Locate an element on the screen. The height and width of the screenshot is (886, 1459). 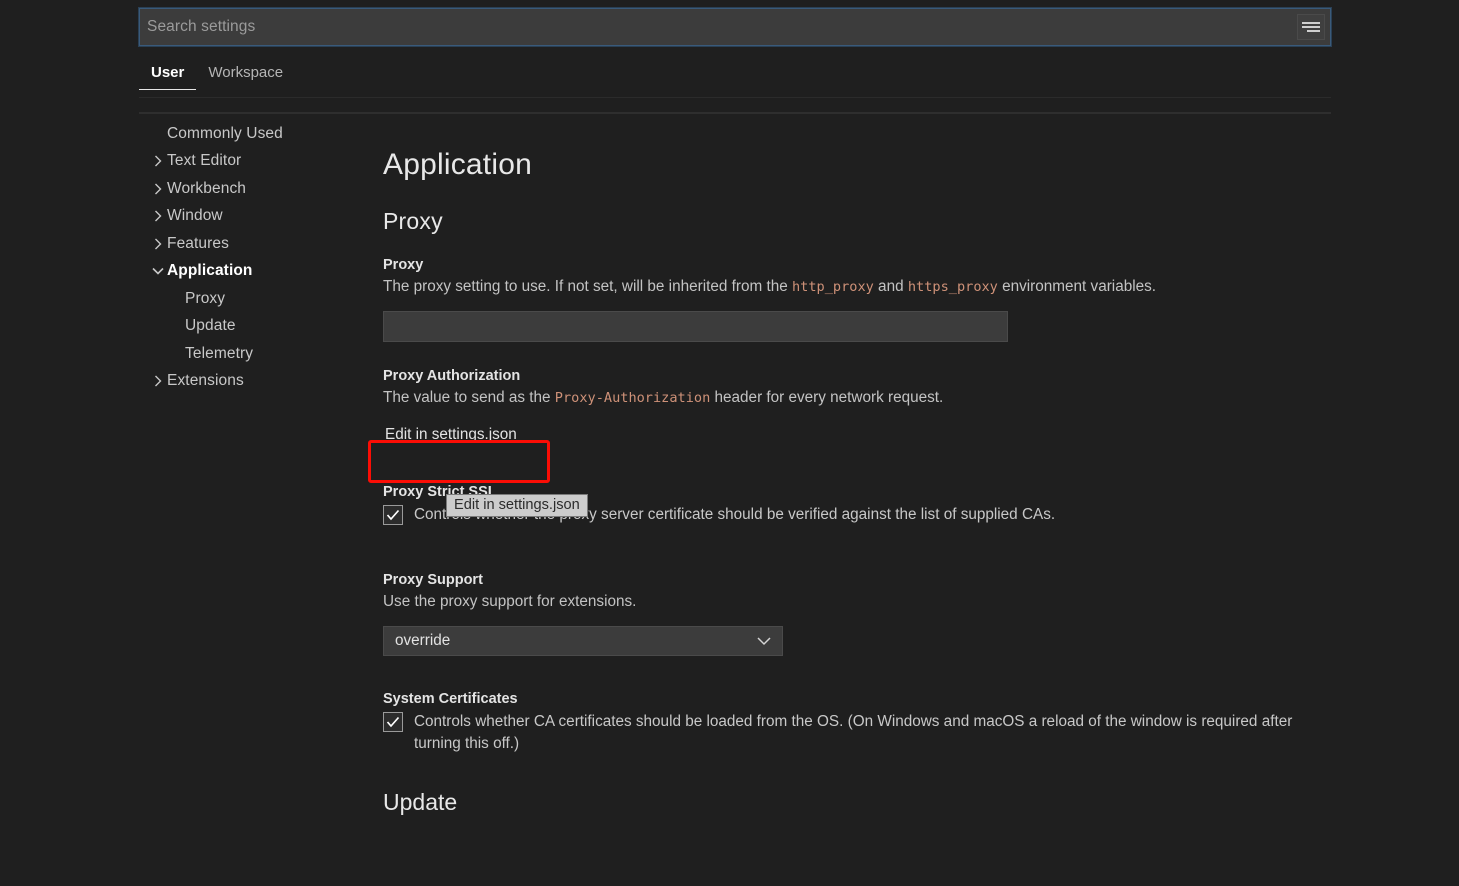
desc-text-2: header for every network request. is located at coordinates (827, 397).